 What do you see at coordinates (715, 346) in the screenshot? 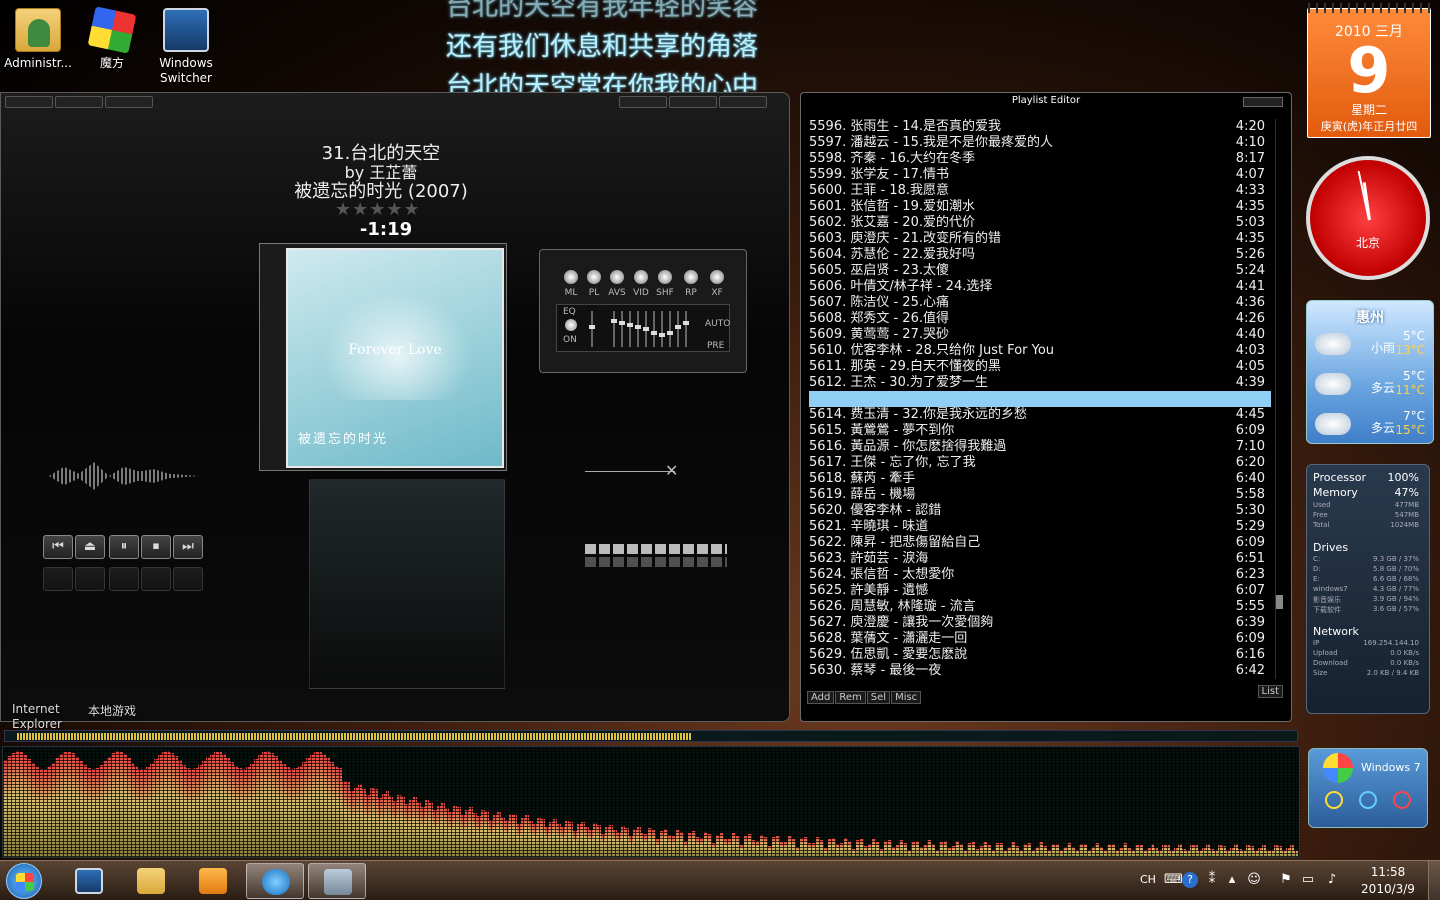
I see `eq-pre-label: PRE` at bounding box center [715, 346].